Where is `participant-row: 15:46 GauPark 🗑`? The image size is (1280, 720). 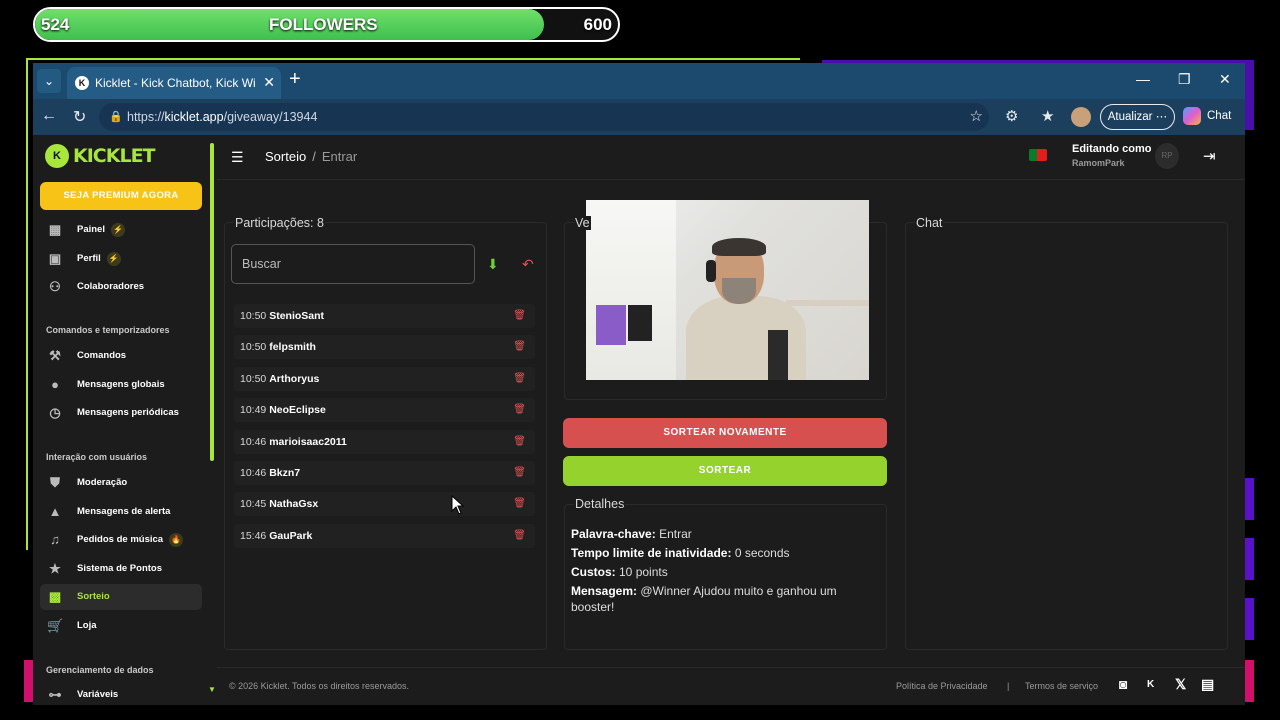
participant-row: 15:46 GauPark 🗑 is located at coordinates (384, 535).